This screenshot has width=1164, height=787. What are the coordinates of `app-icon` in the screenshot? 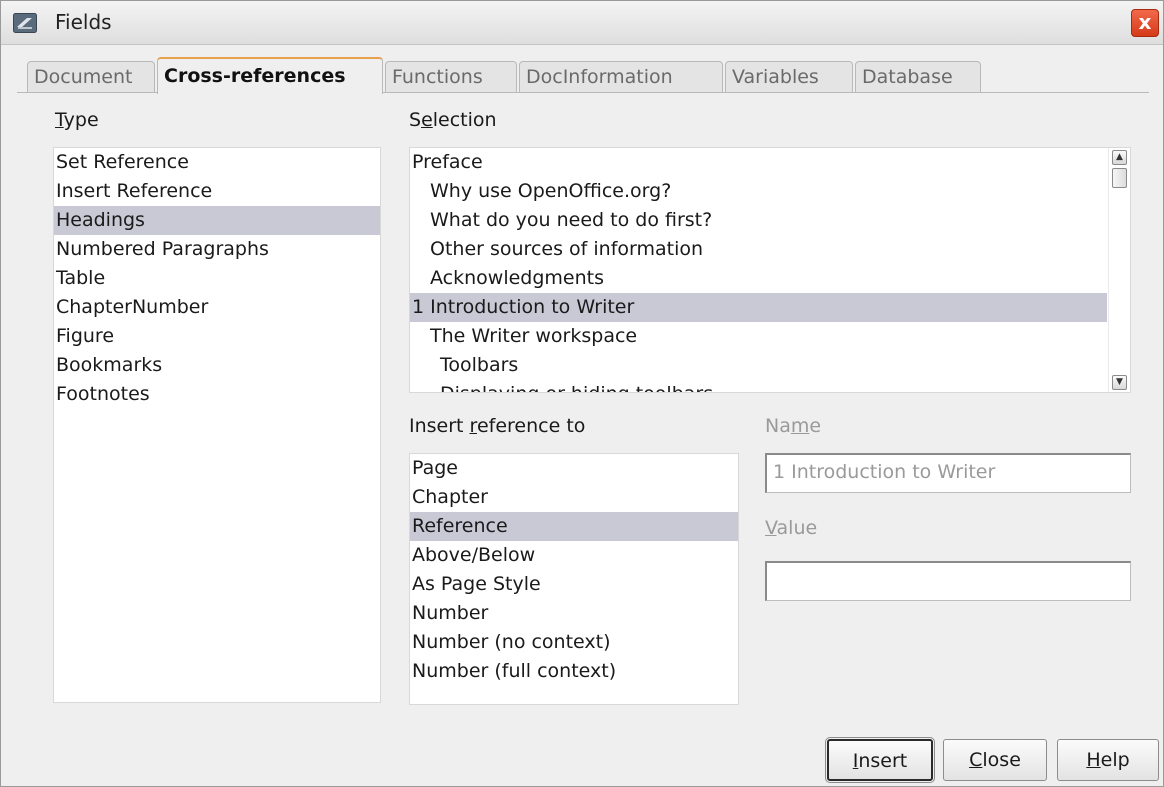 It's located at (25, 23).